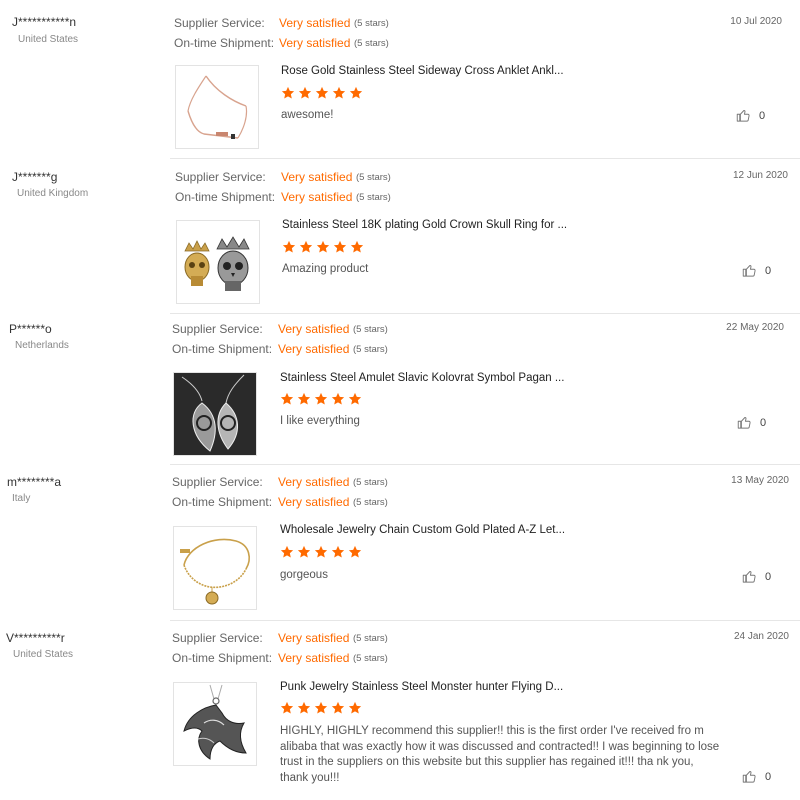 Image resolution: width=800 pixels, height=800 pixels. What do you see at coordinates (35, 177) in the screenshot?
I see `buyer-name: J*******g` at bounding box center [35, 177].